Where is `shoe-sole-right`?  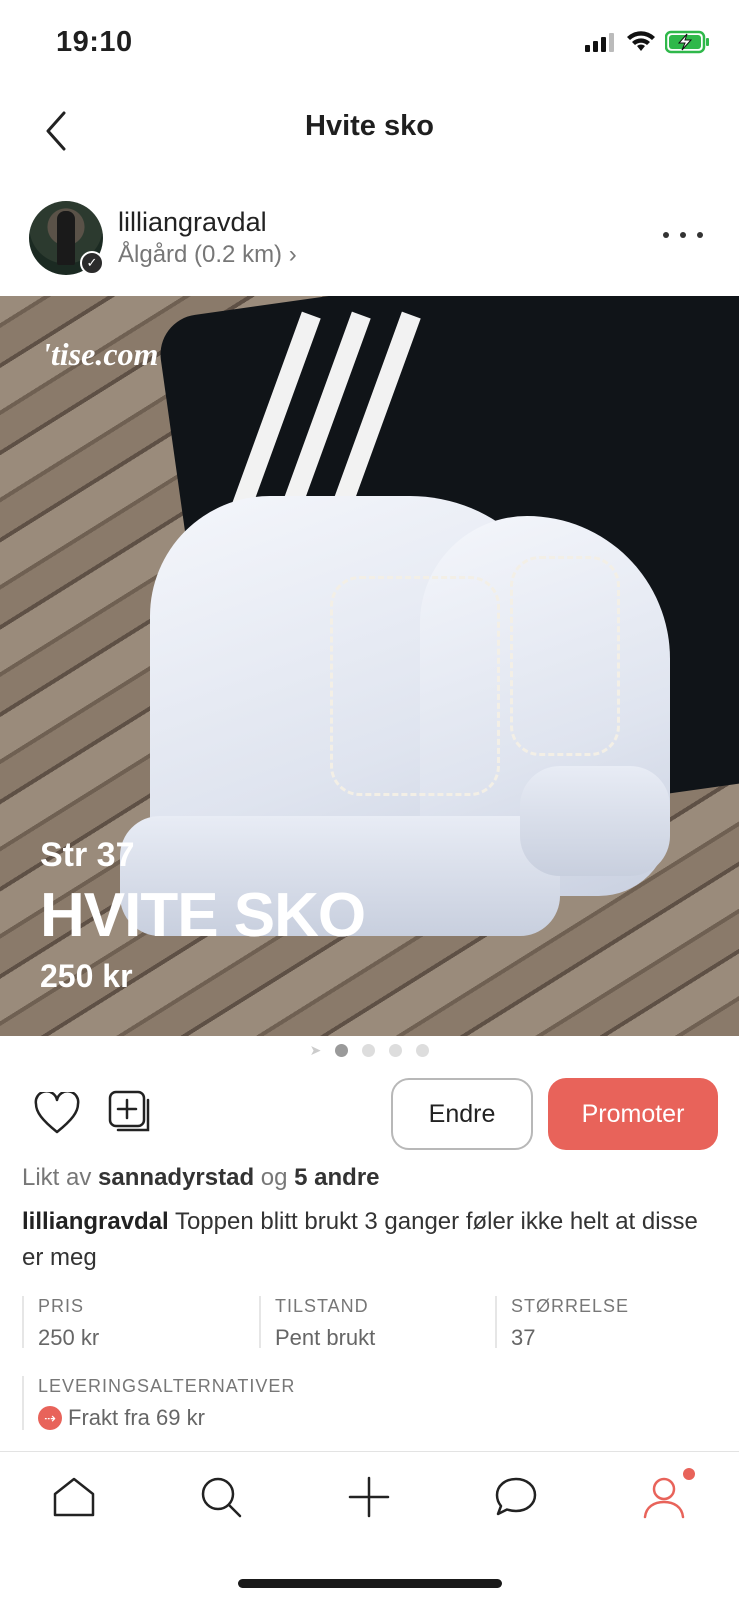
shoe-sole-right is located at coordinates (595, 821).